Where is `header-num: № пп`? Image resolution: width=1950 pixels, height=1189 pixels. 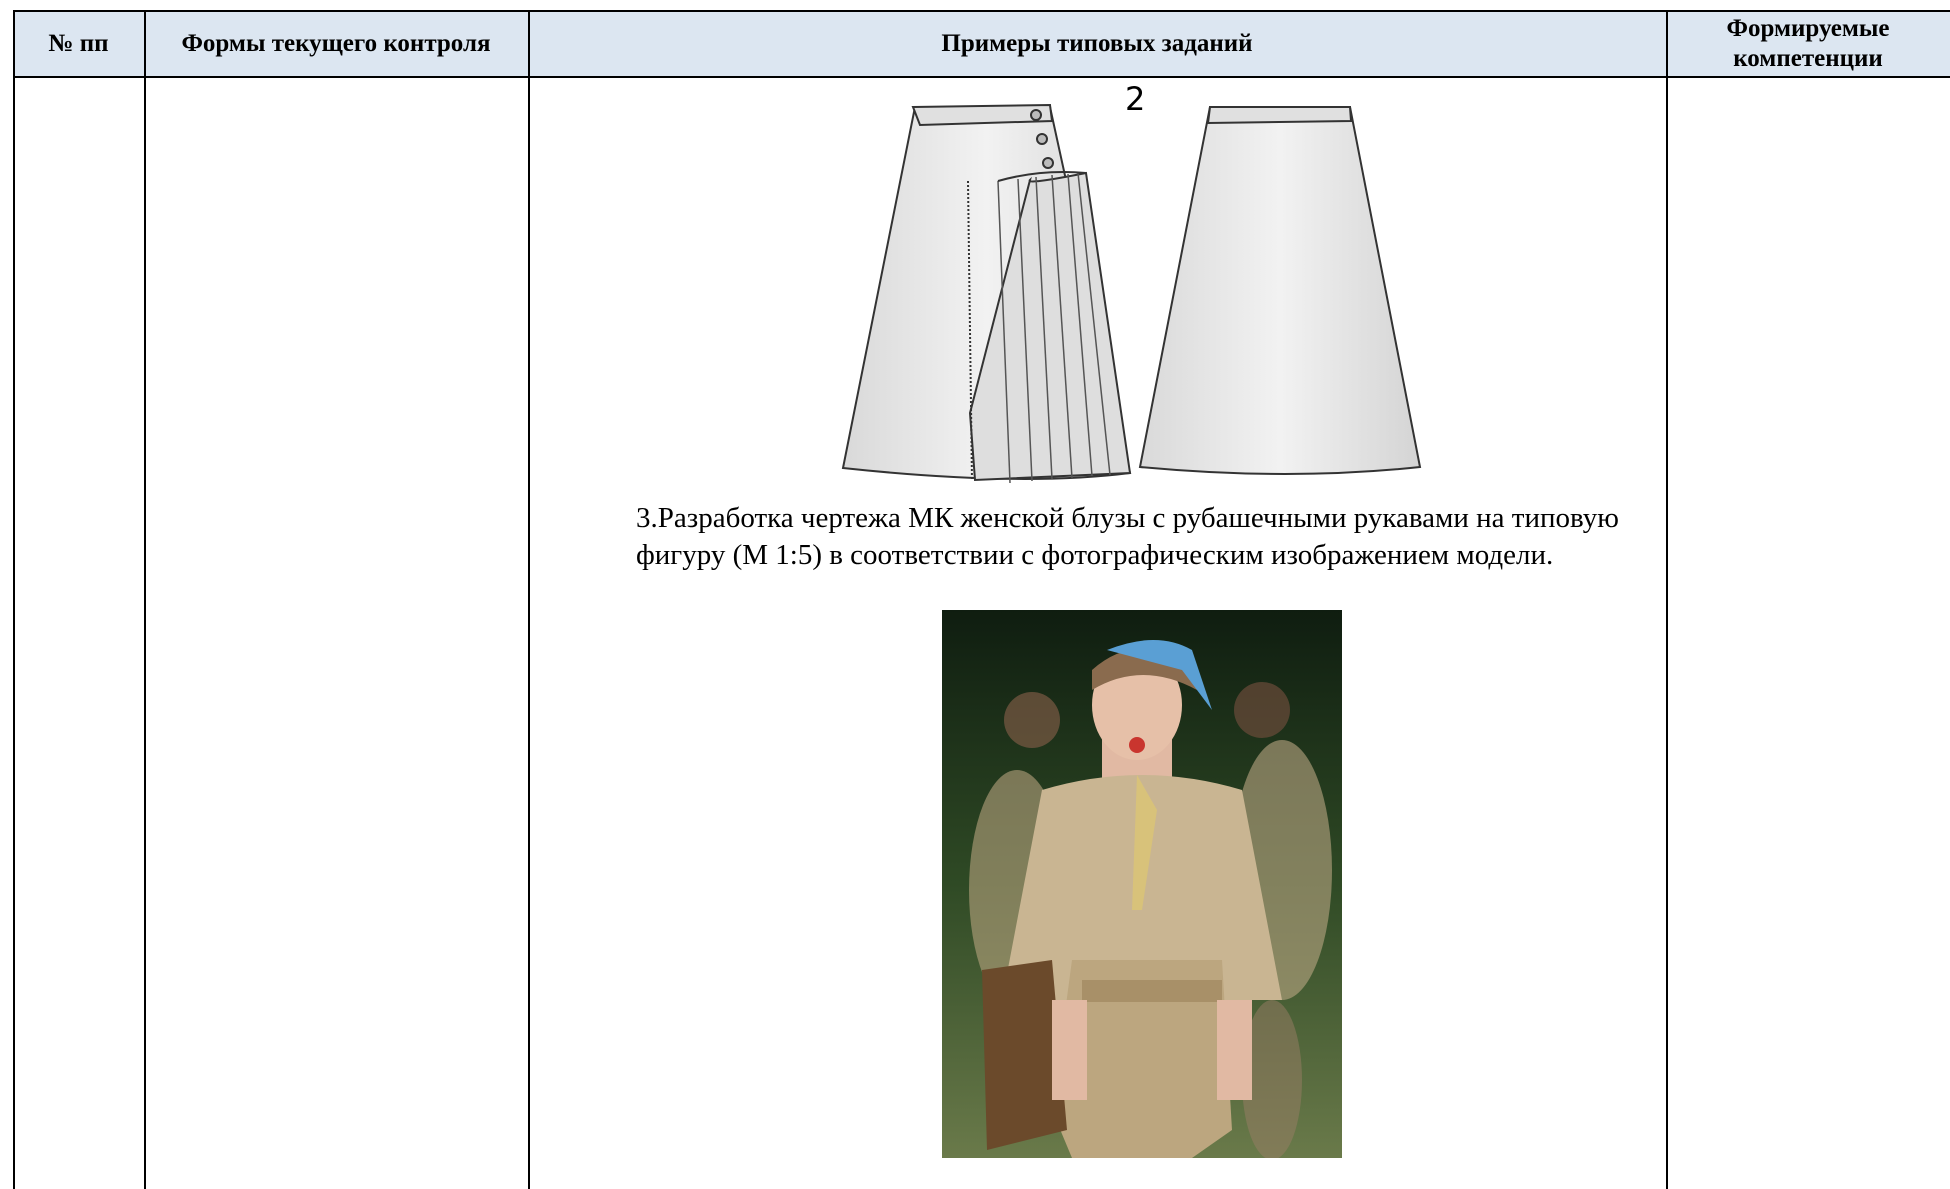 header-num: № пп is located at coordinates (78, 43).